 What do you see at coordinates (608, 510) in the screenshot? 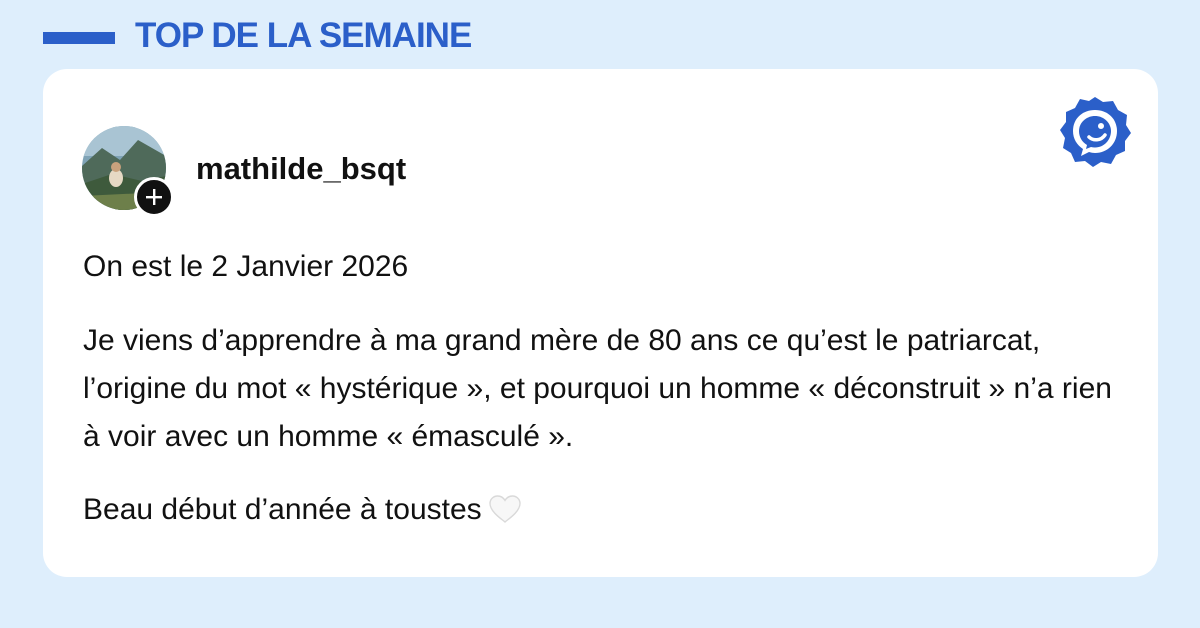
I see `post-paragraph-closing: Beau début d’année à toustes` at bounding box center [608, 510].